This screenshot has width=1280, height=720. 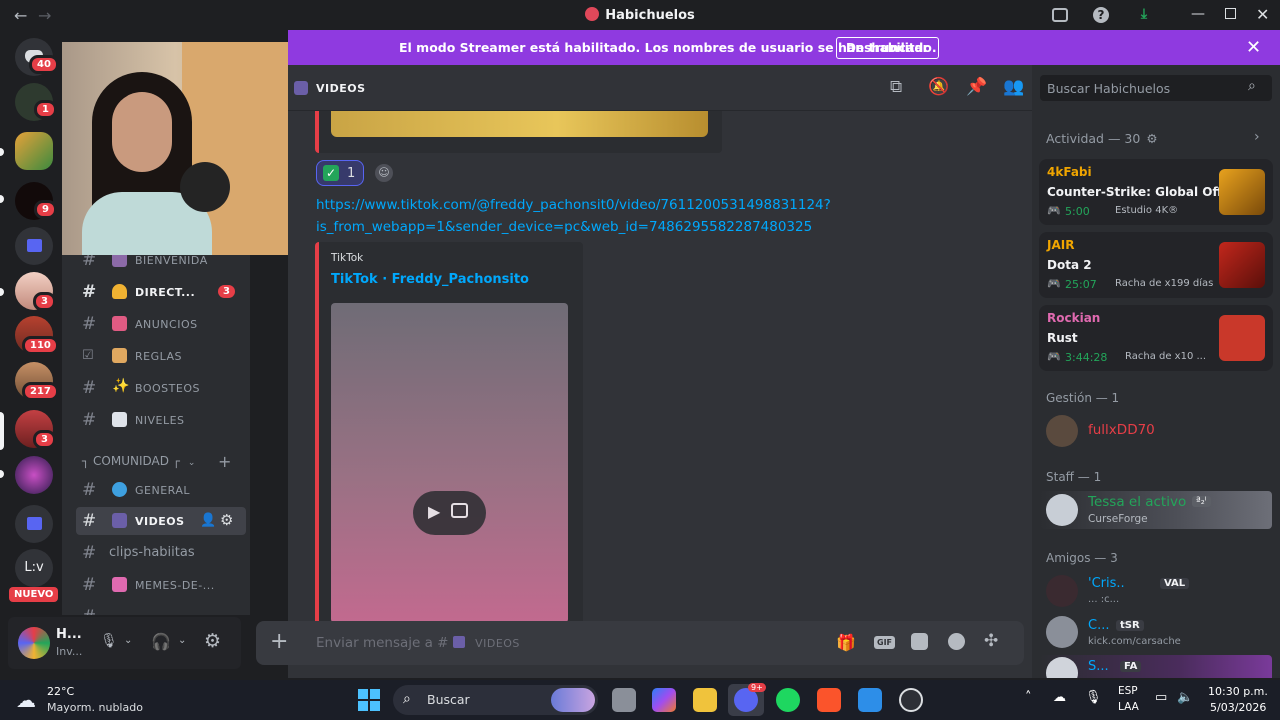 What do you see at coordinates (1101, 15) in the screenshot?
I see `help-icon: ?` at bounding box center [1101, 15].